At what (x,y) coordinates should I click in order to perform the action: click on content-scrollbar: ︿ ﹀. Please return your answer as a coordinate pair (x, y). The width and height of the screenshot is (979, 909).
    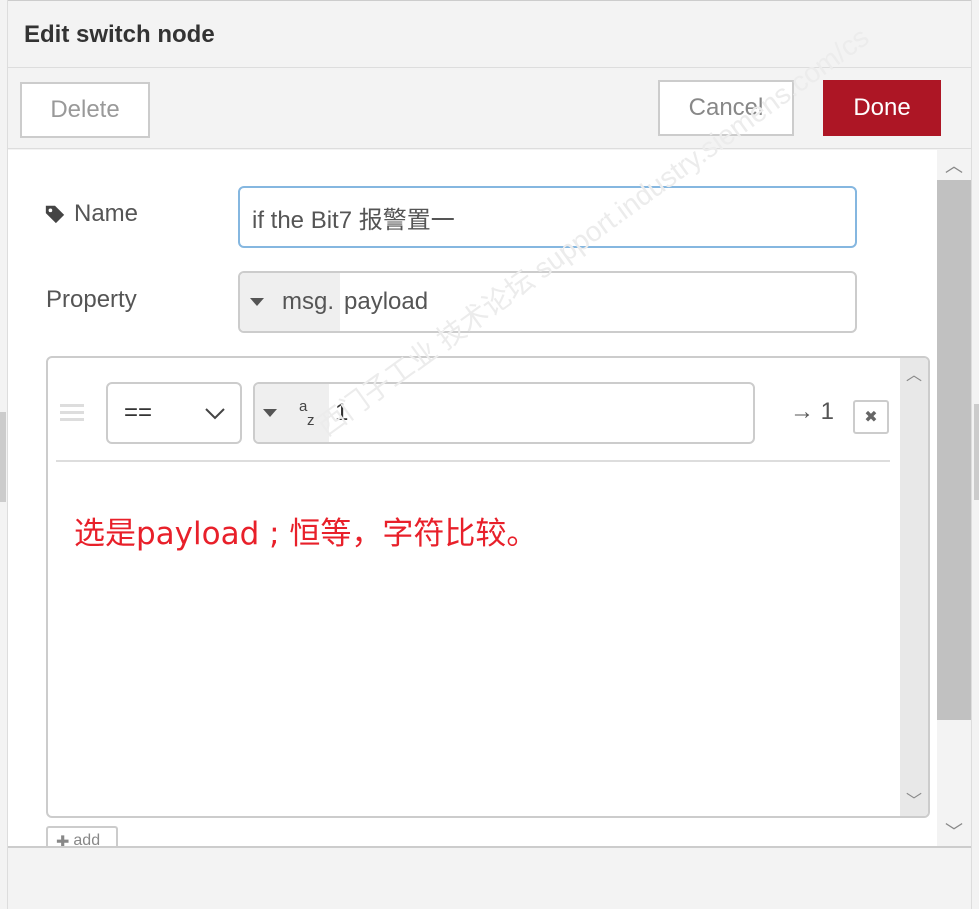
    Looking at the image, I should click on (954, 498).